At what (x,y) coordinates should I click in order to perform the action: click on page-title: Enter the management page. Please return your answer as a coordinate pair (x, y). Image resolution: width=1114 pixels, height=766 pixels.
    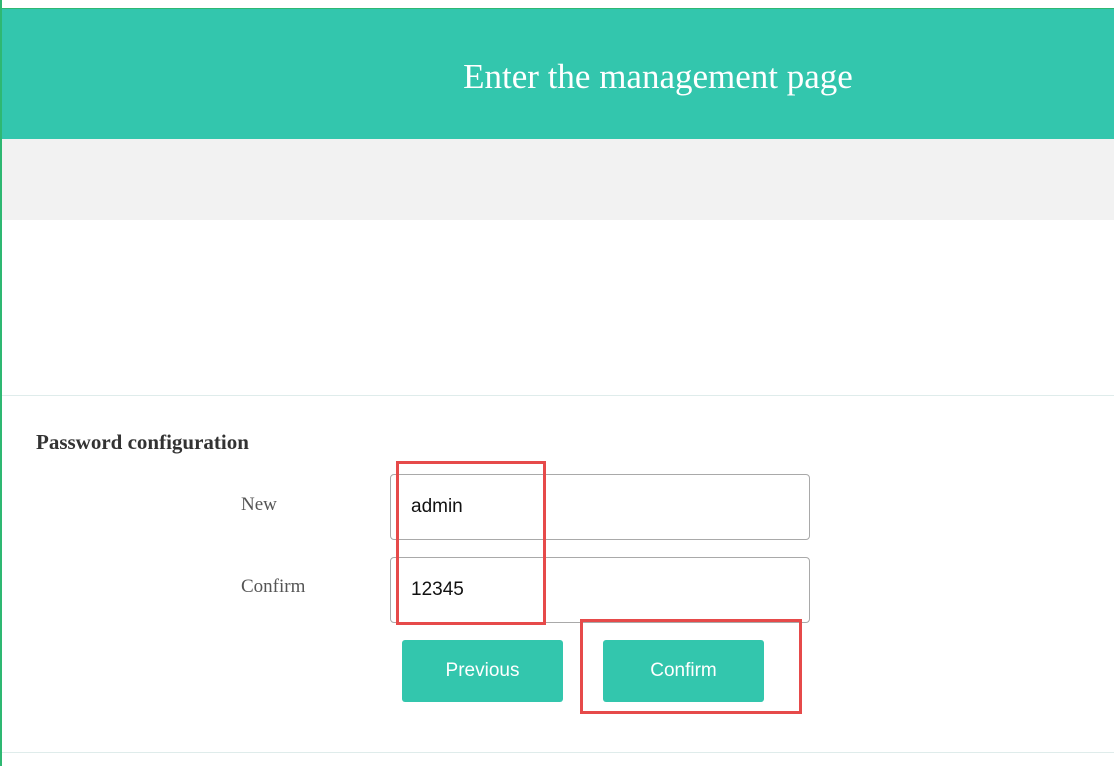
    Looking at the image, I should click on (658, 76).